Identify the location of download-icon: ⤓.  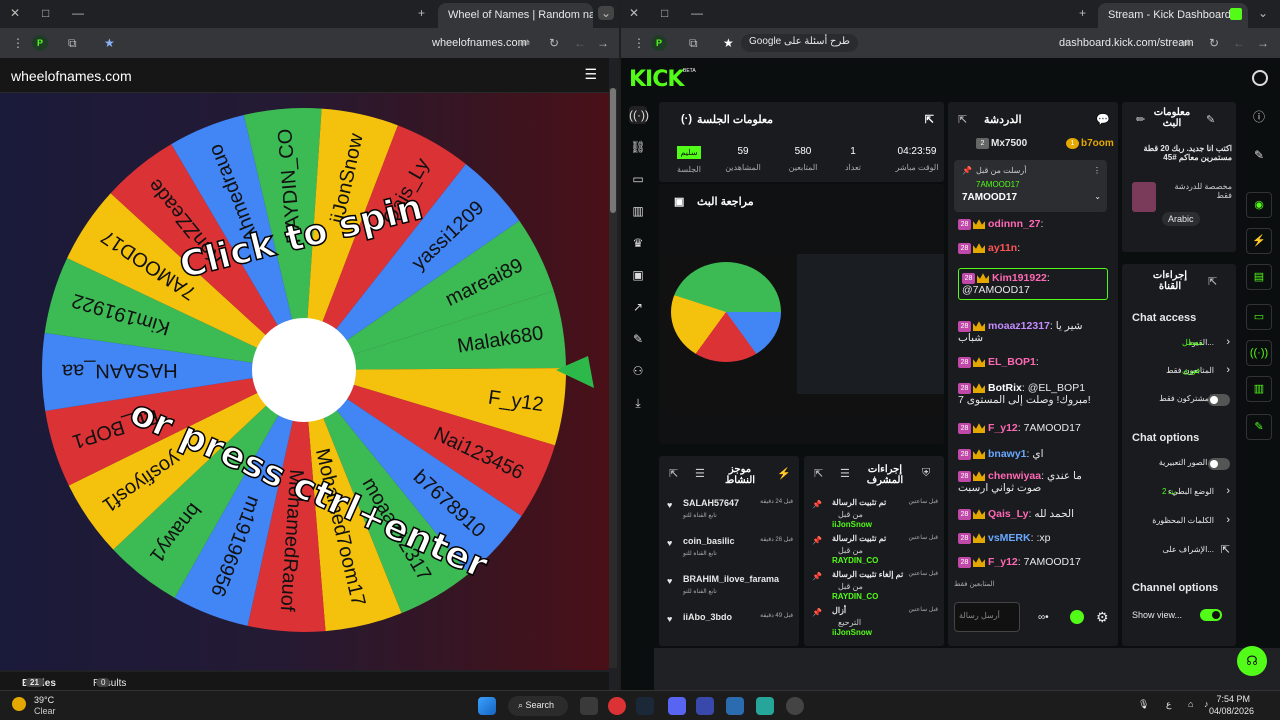
(638, 403).